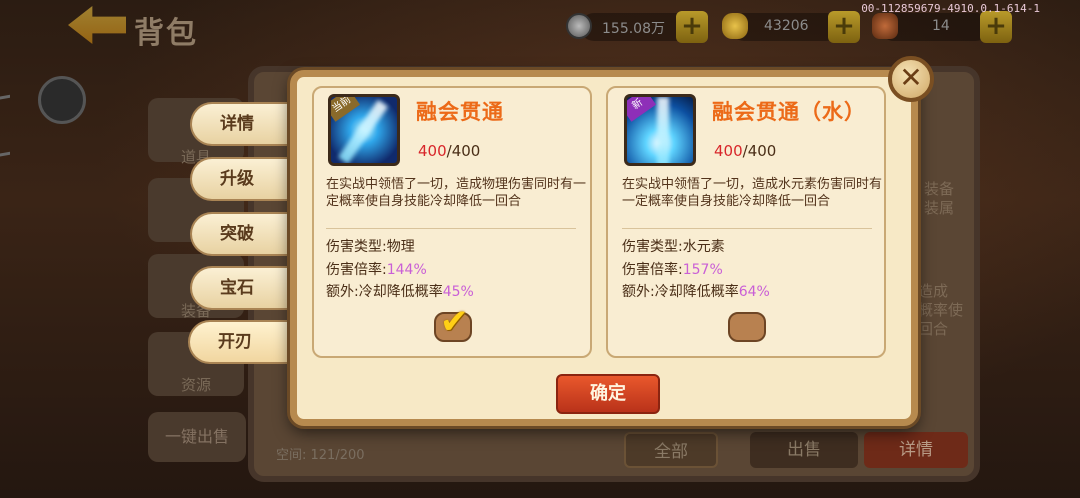  What do you see at coordinates (702, 270) in the screenshot?
I see `damage-multiplier-value: 157%` at bounding box center [702, 270].